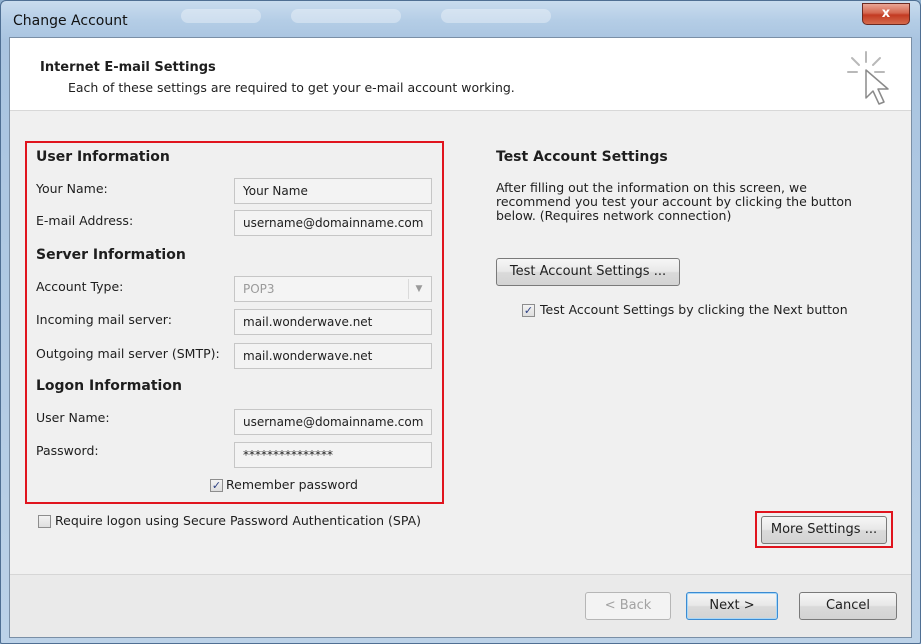  What do you see at coordinates (732, 606) in the screenshot?
I see `next-button: Next >` at bounding box center [732, 606].